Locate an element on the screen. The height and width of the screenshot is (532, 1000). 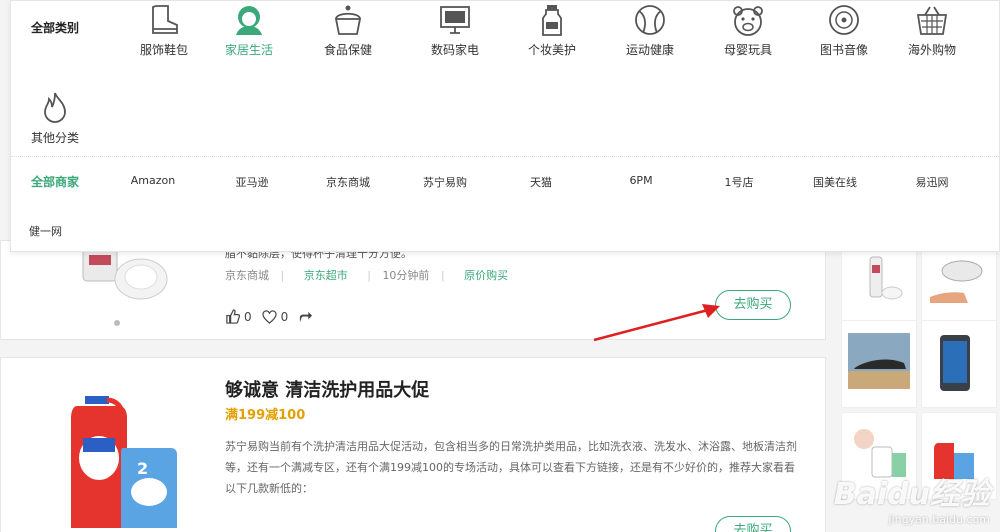
category-item: 海外购物 is located at coordinates (932, 30).